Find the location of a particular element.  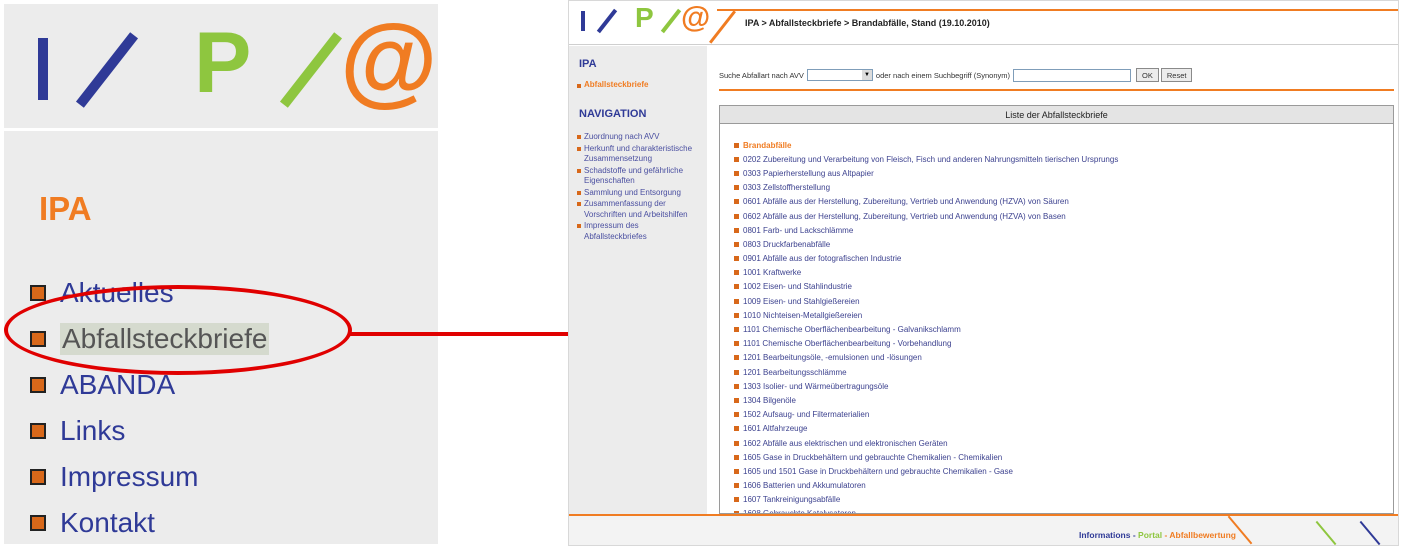

list-item-label: Brandabfälle is located at coordinates (767, 145).